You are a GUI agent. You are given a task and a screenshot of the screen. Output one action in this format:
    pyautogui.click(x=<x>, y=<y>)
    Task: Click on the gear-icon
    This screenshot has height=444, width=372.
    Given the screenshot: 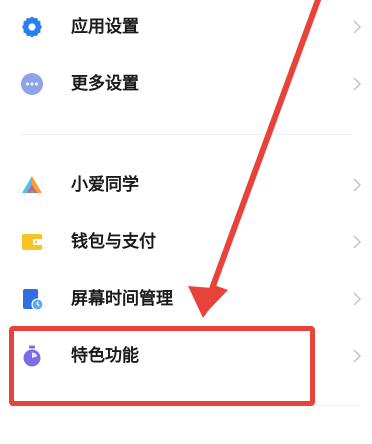 What is the action you would take?
    pyautogui.click(x=32, y=27)
    